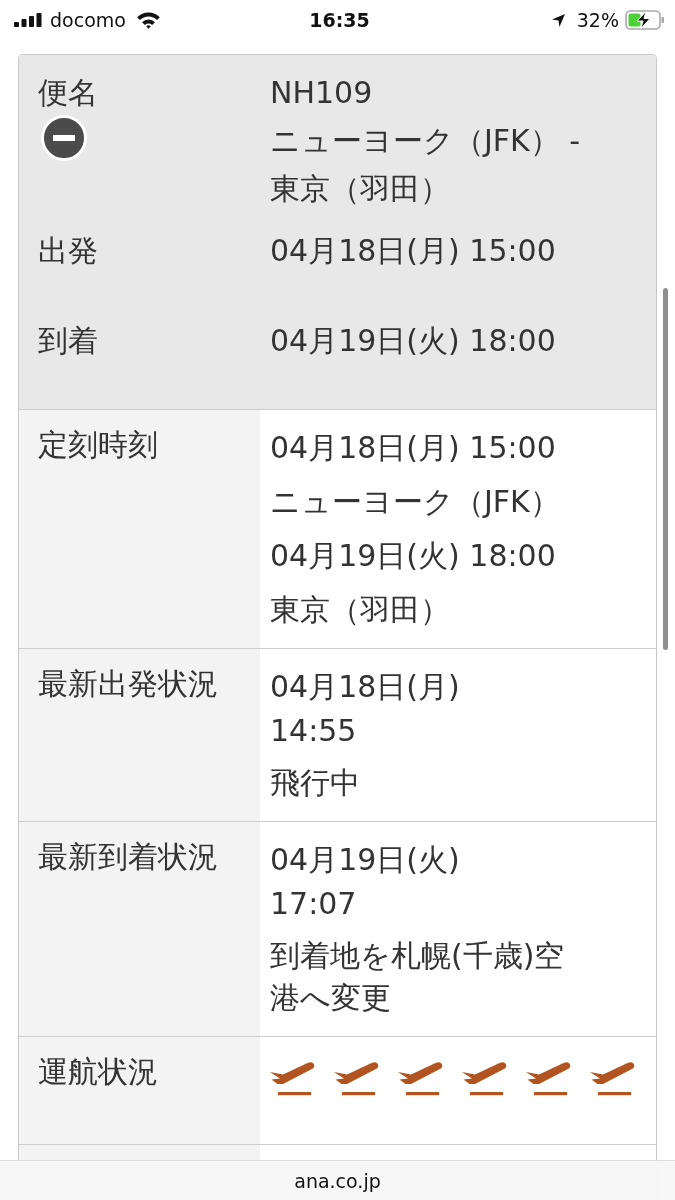 The height and width of the screenshot is (1200, 675). I want to click on row-header-cell: 運航状況, so click(139, 1090).